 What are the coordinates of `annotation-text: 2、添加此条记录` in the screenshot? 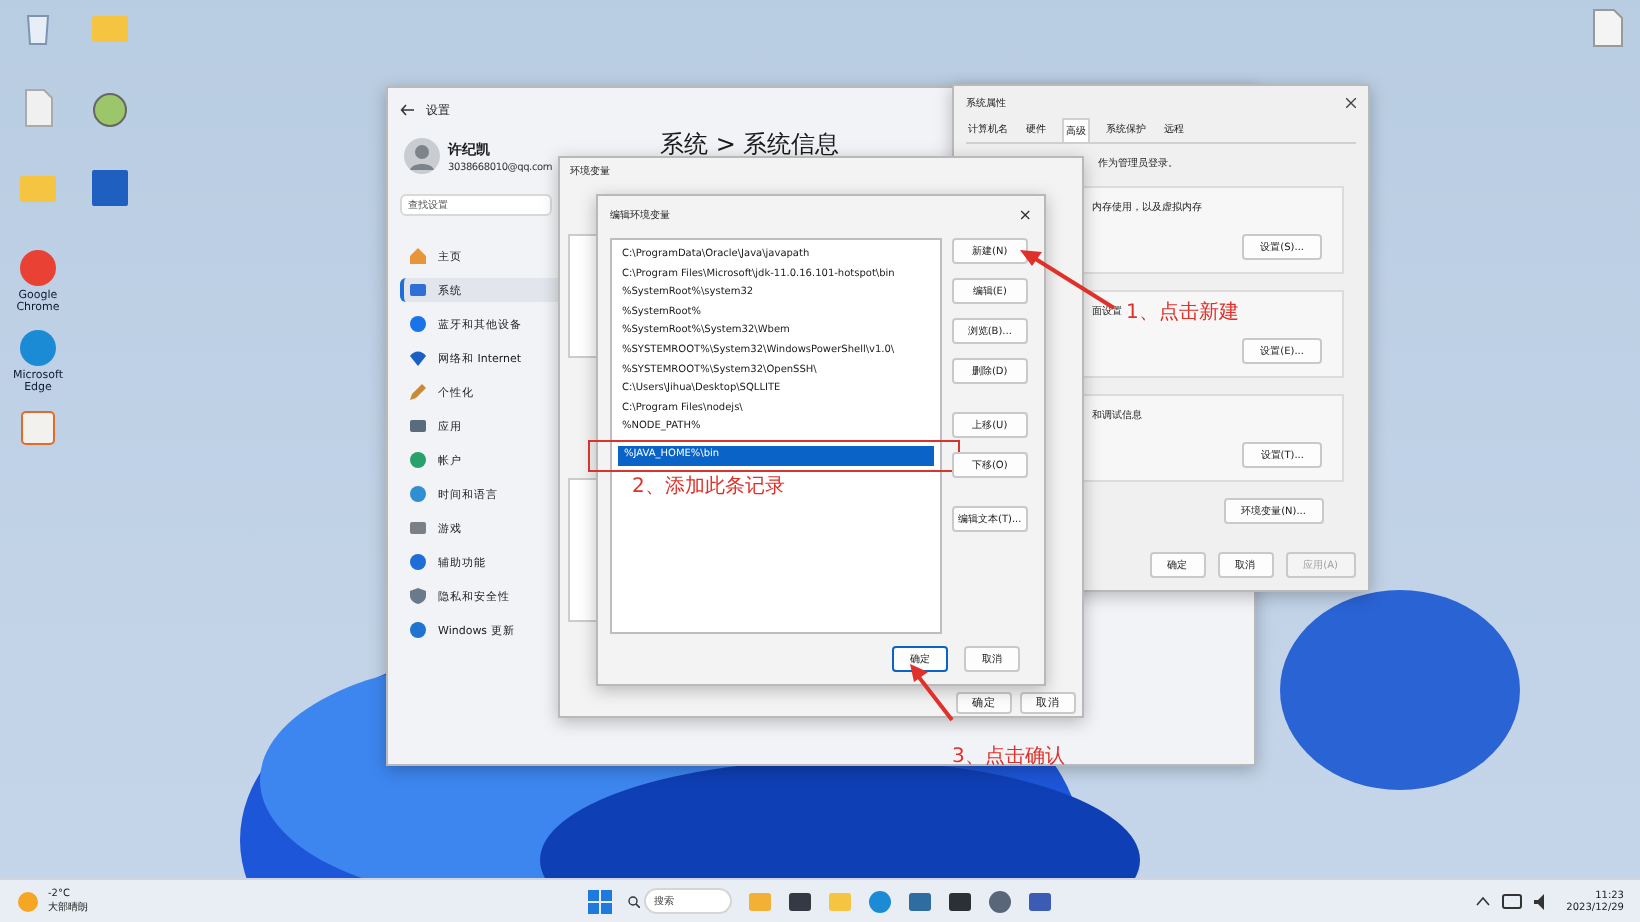 It's located at (708, 486).